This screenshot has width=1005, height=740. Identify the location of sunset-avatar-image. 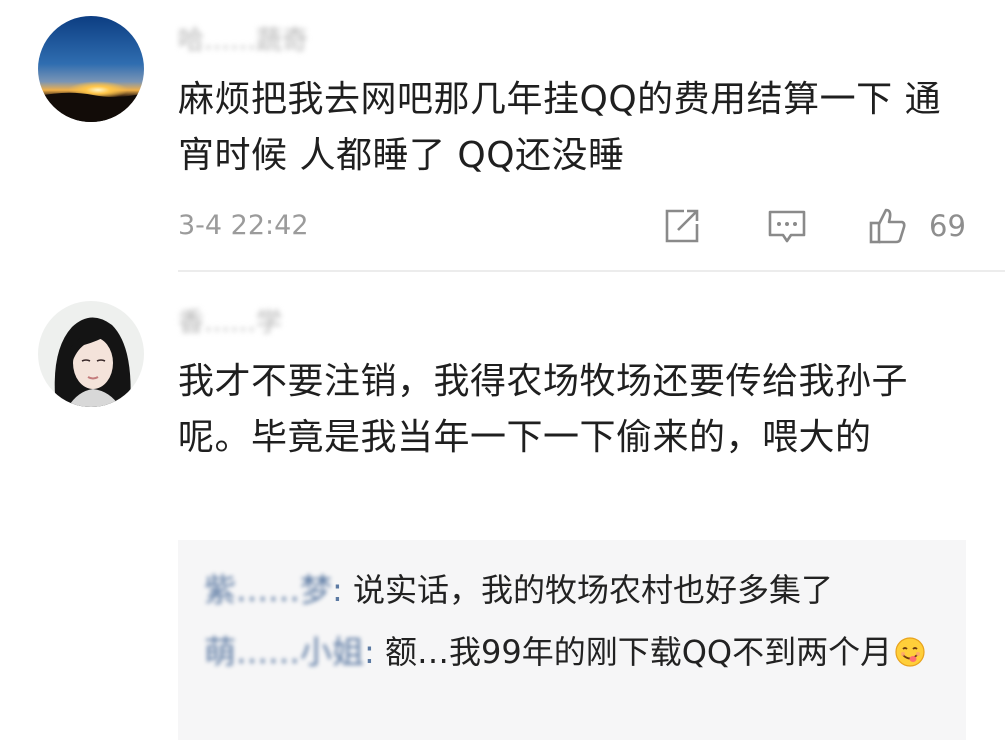
(91, 69).